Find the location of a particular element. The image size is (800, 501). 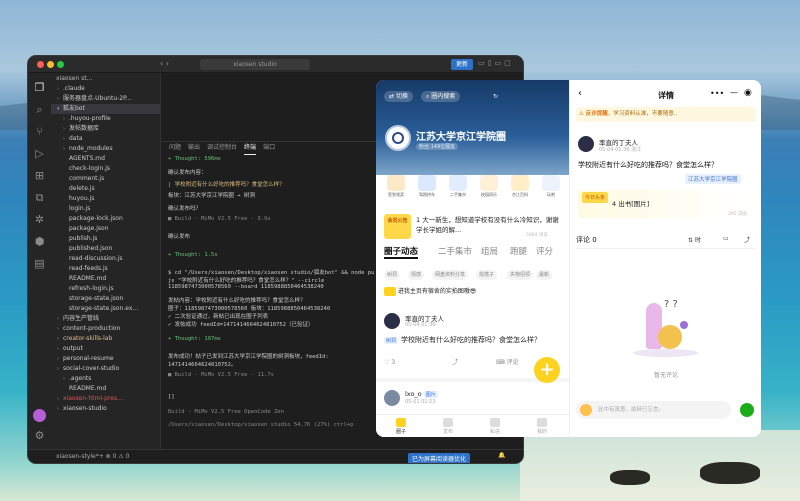

post-author: lxo_o 图片 is located at coordinates (423, 394).